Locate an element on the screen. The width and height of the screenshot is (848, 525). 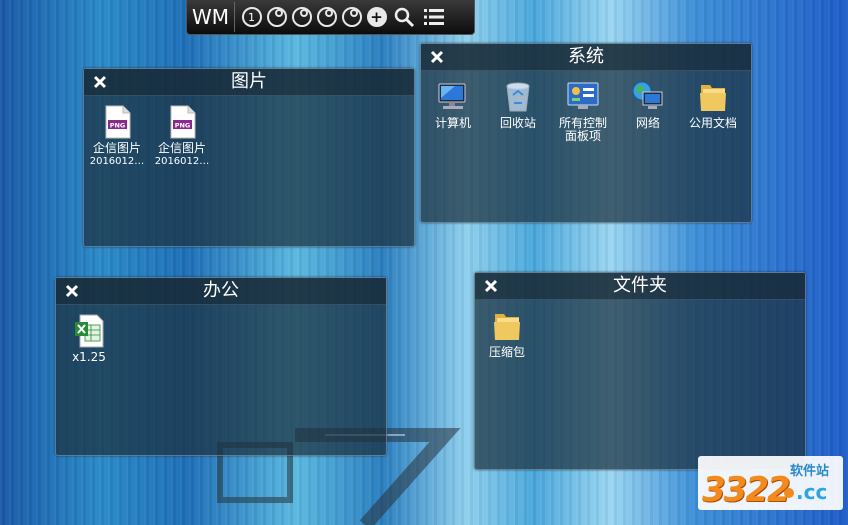
search-icon is located at coordinates (404, 17).